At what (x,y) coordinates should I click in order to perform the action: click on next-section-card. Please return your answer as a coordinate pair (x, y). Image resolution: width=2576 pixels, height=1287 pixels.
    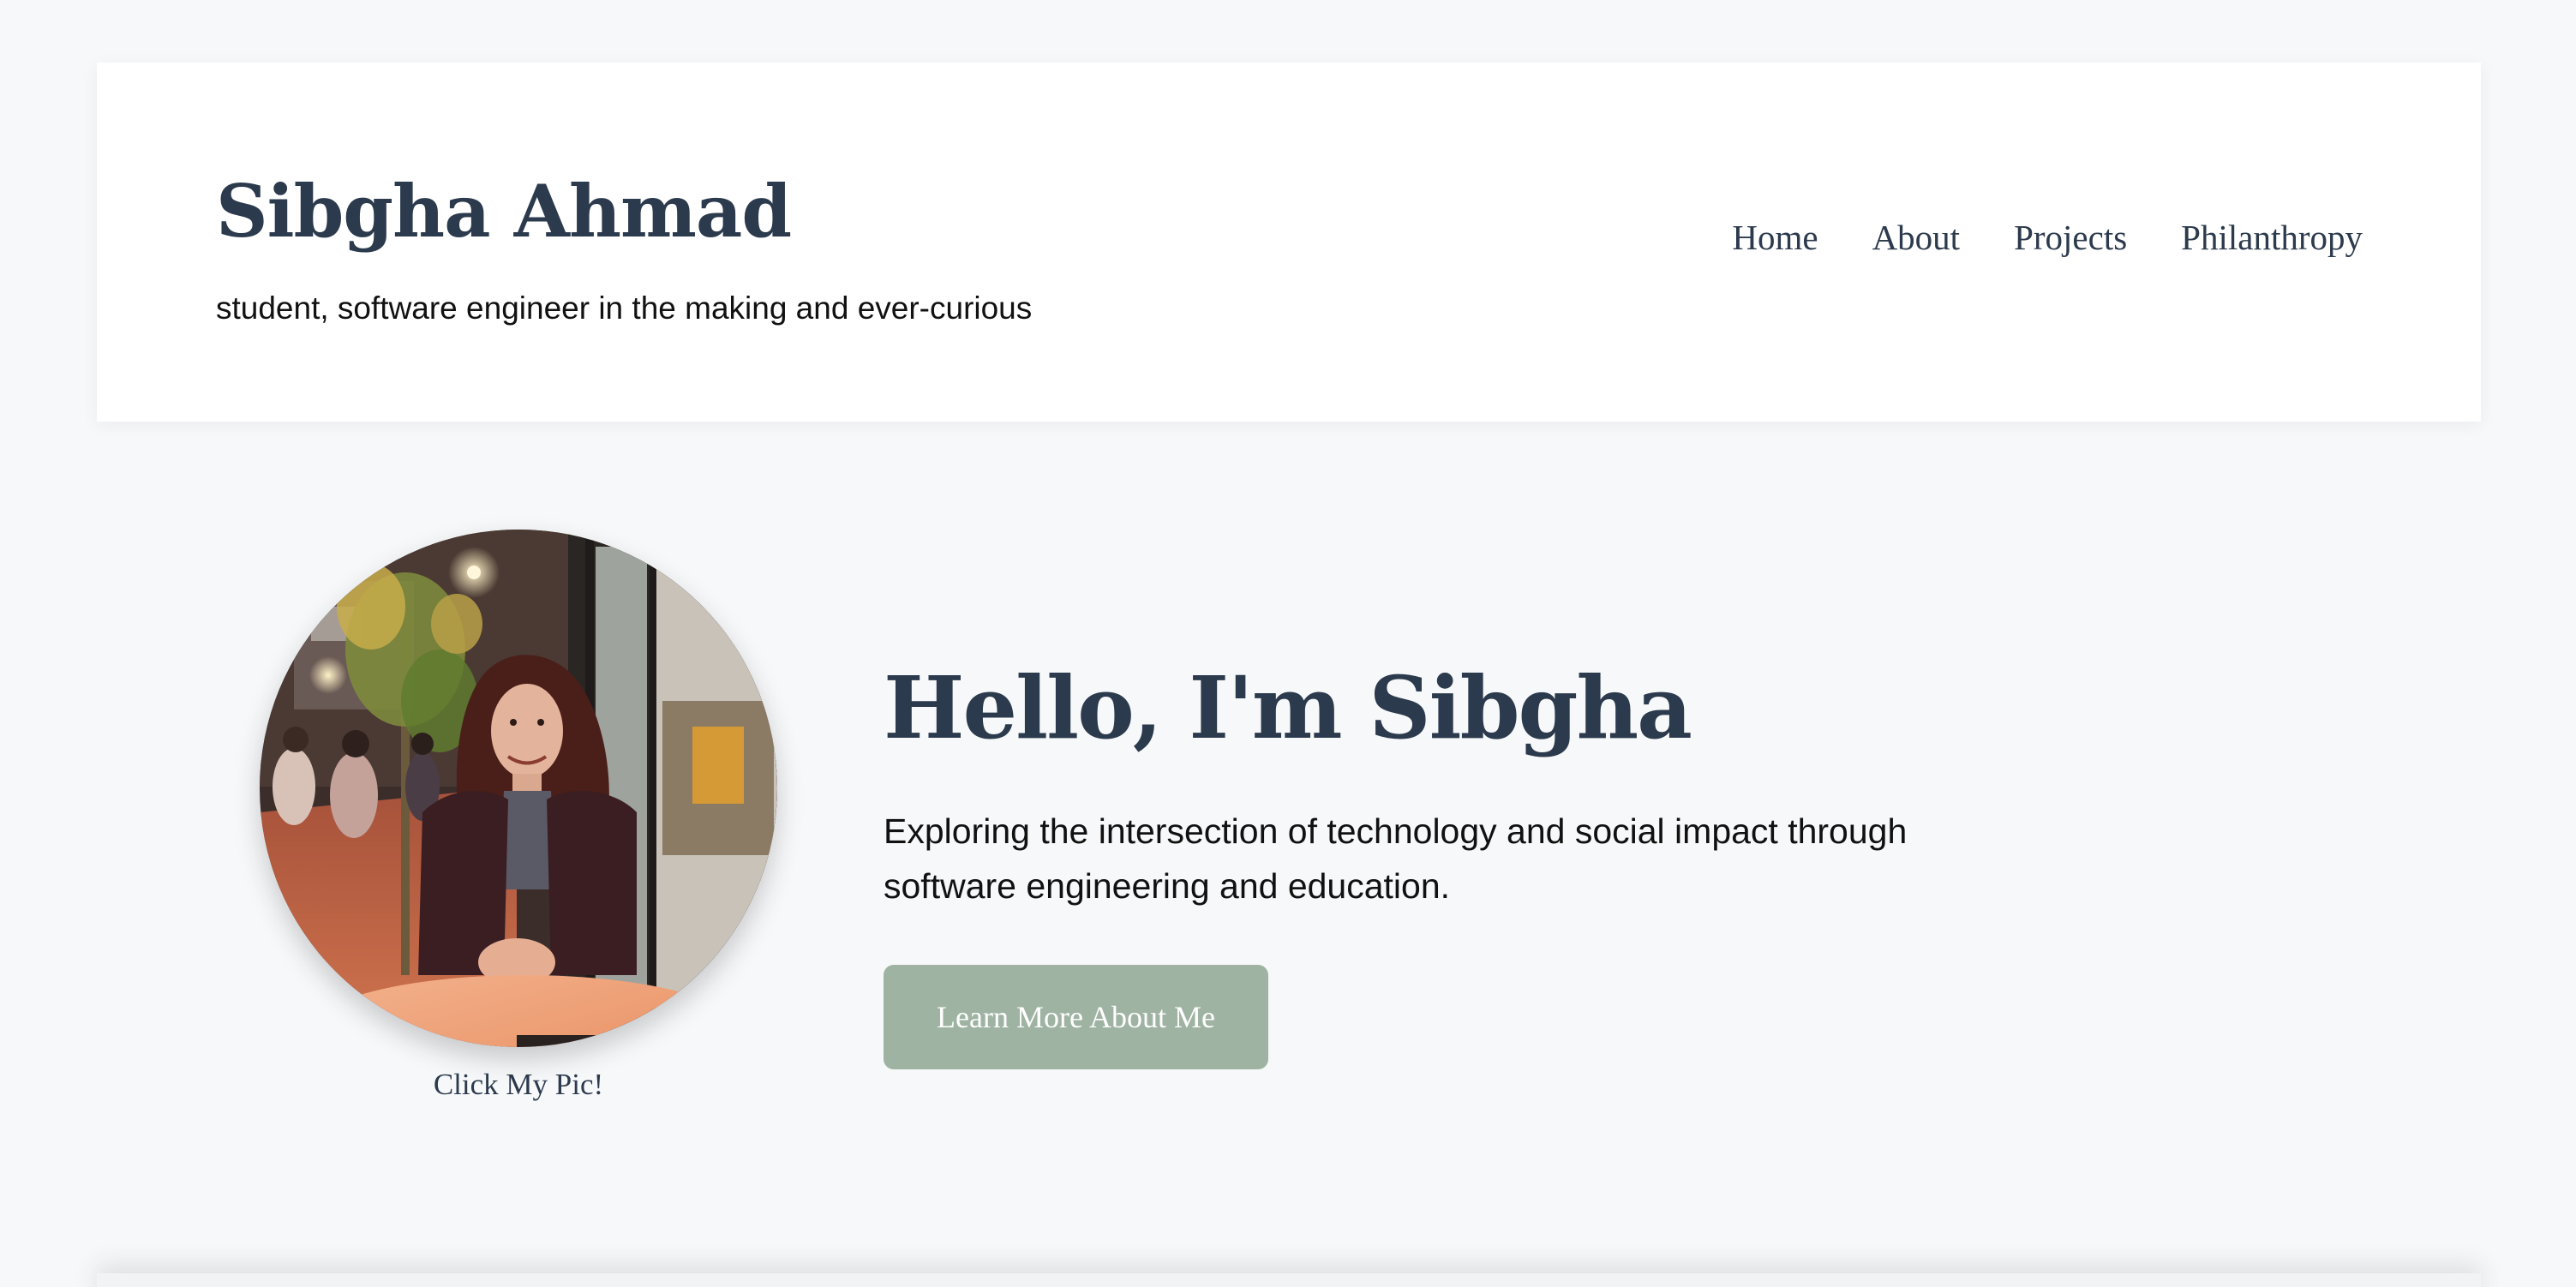
    Looking at the image, I should click on (1289, 1280).